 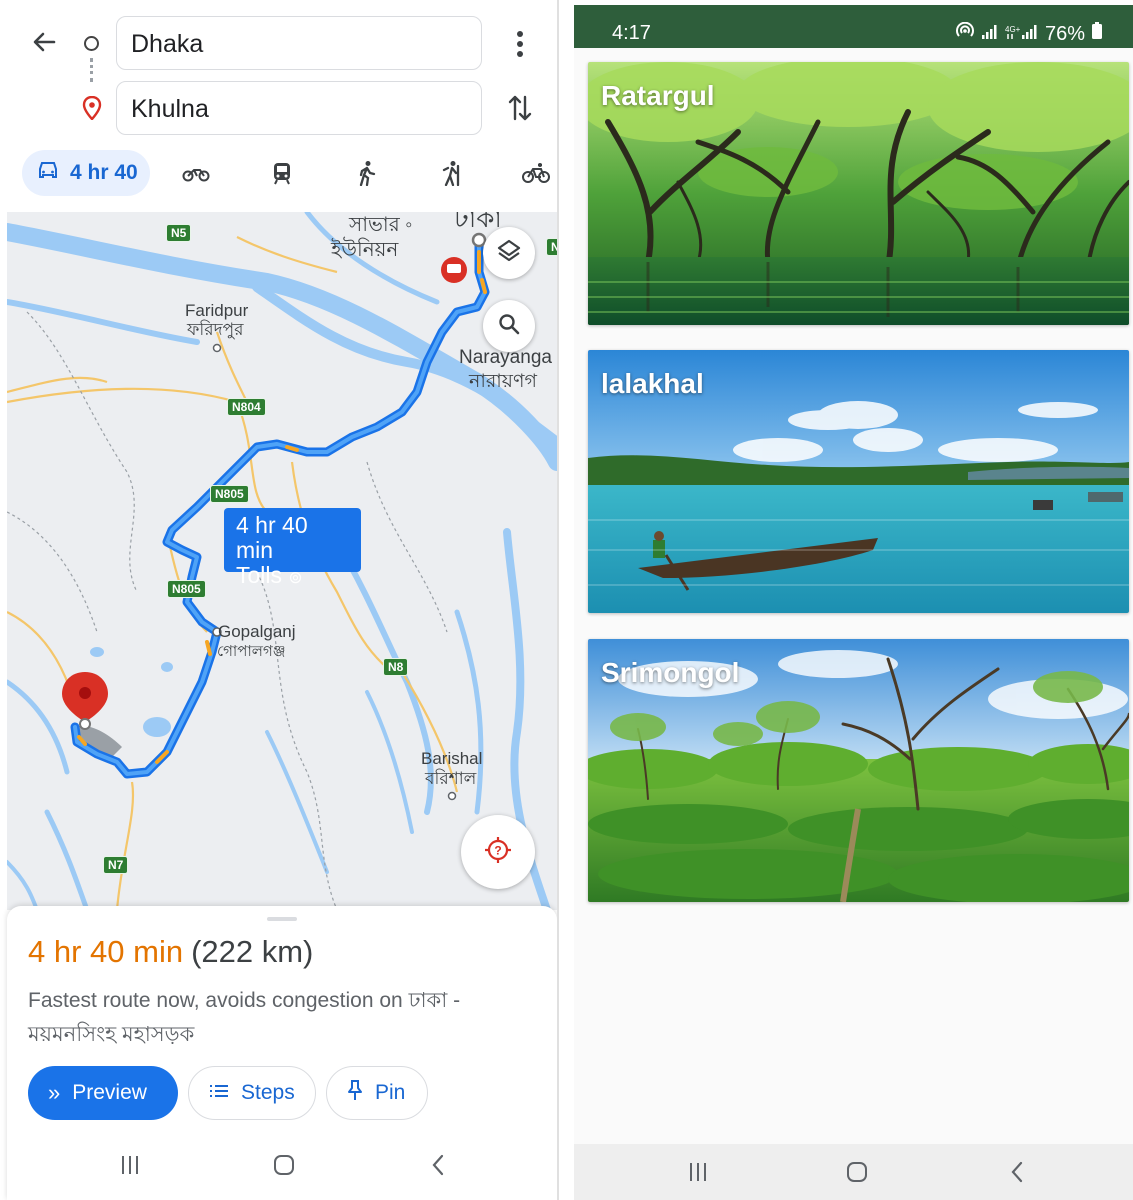 What do you see at coordinates (670, 672) in the screenshot?
I see `place-title: Srimongol` at bounding box center [670, 672].